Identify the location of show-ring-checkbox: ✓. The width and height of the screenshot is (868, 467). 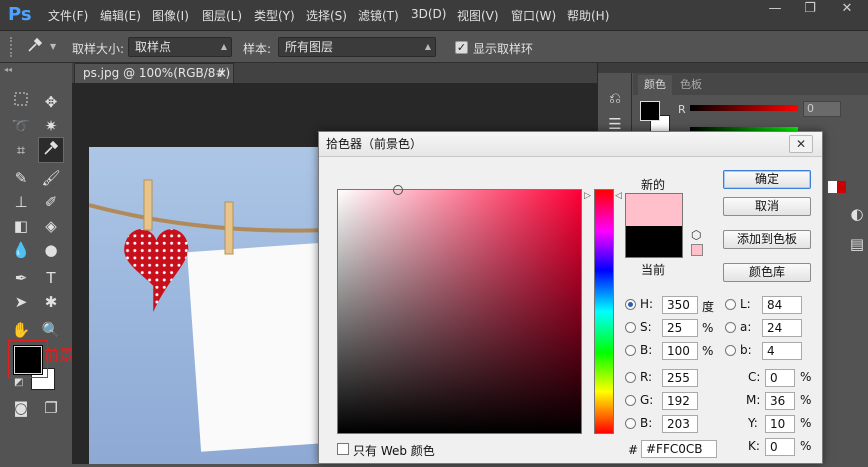
(461, 47).